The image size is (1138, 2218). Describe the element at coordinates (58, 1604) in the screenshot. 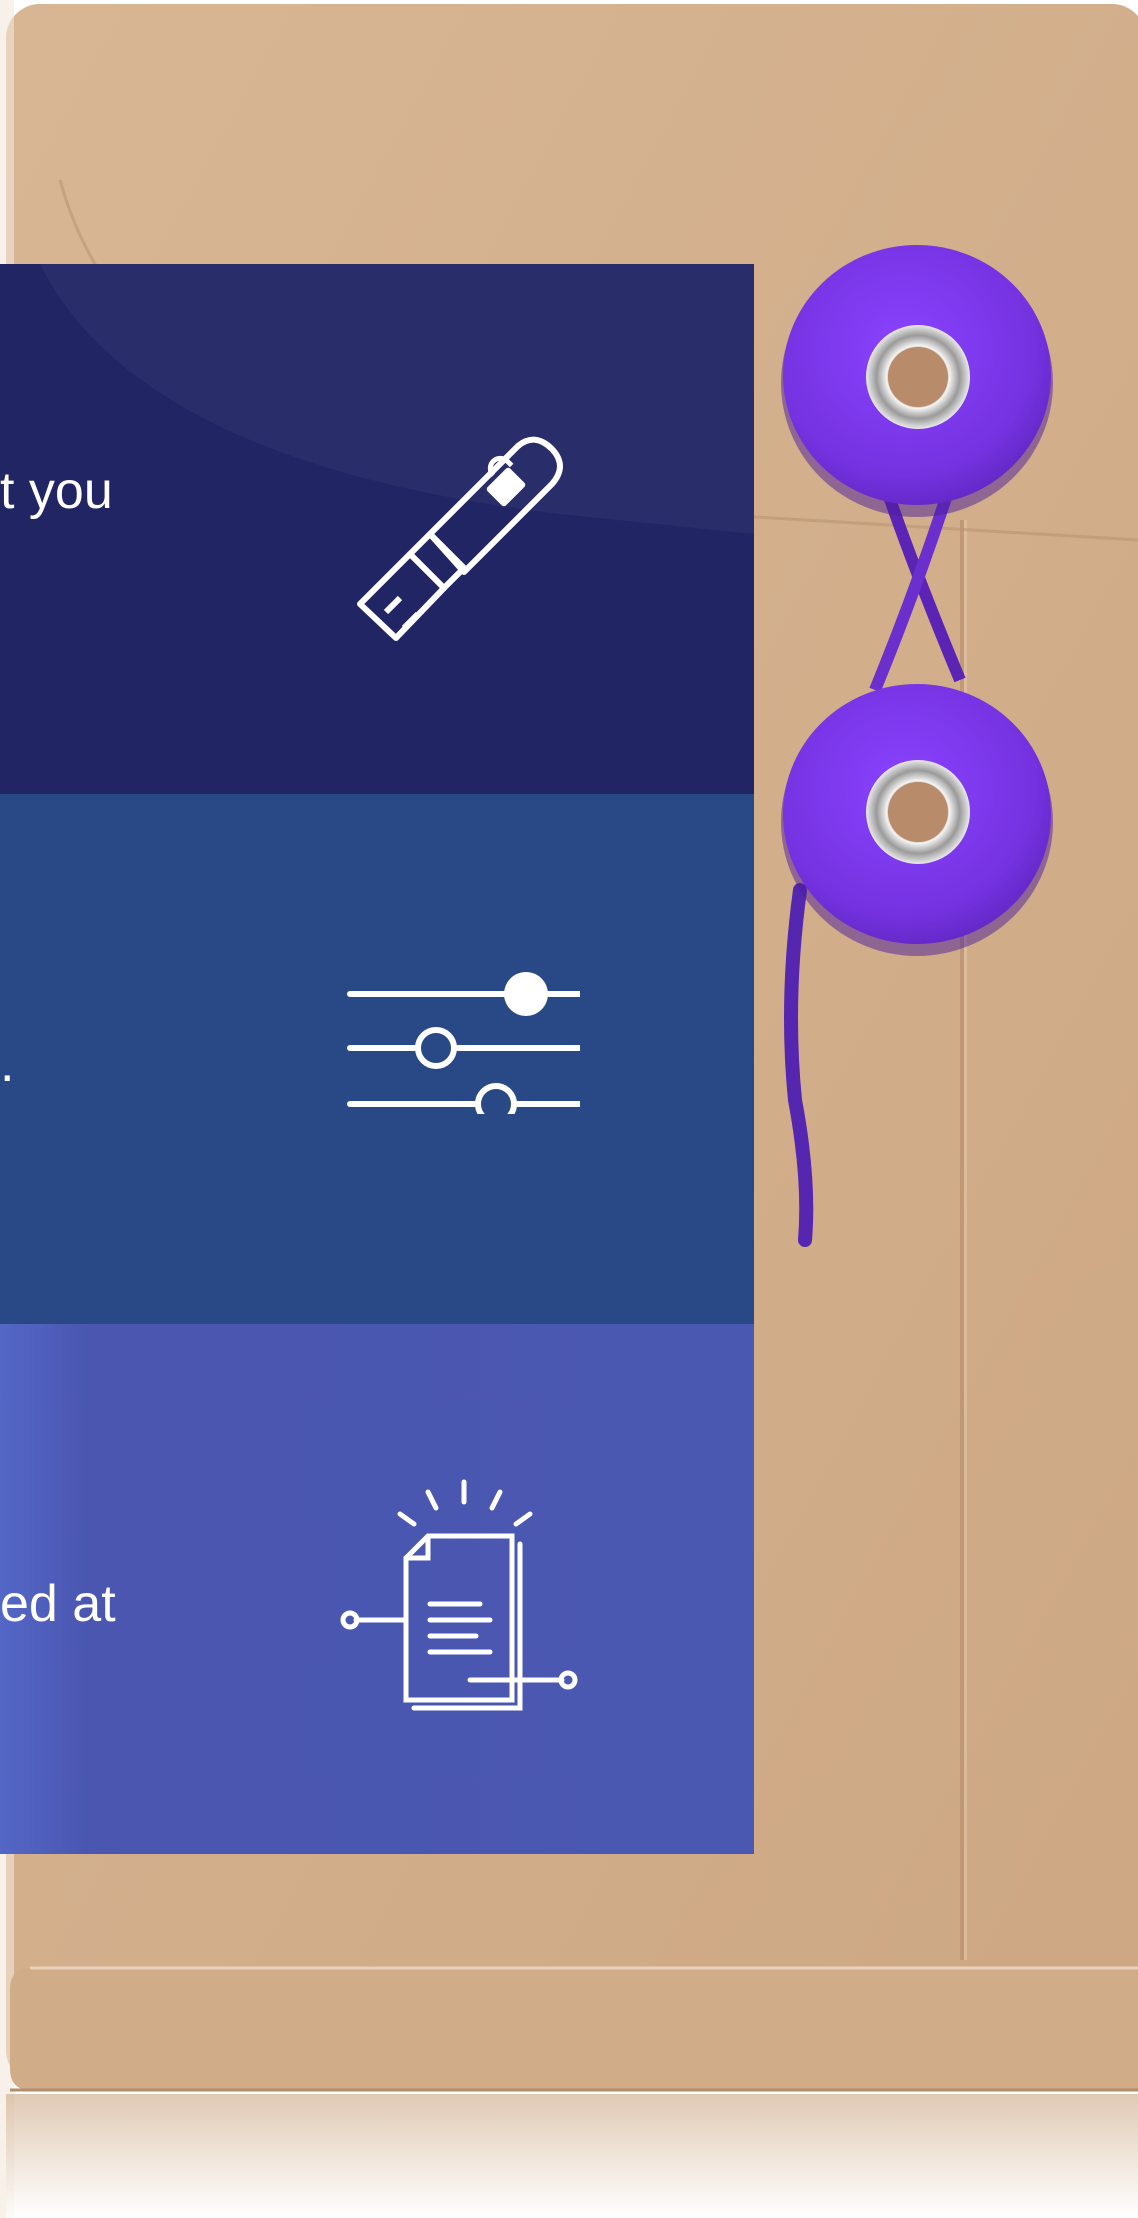

I see `feature-panel-text: ed at` at that location.